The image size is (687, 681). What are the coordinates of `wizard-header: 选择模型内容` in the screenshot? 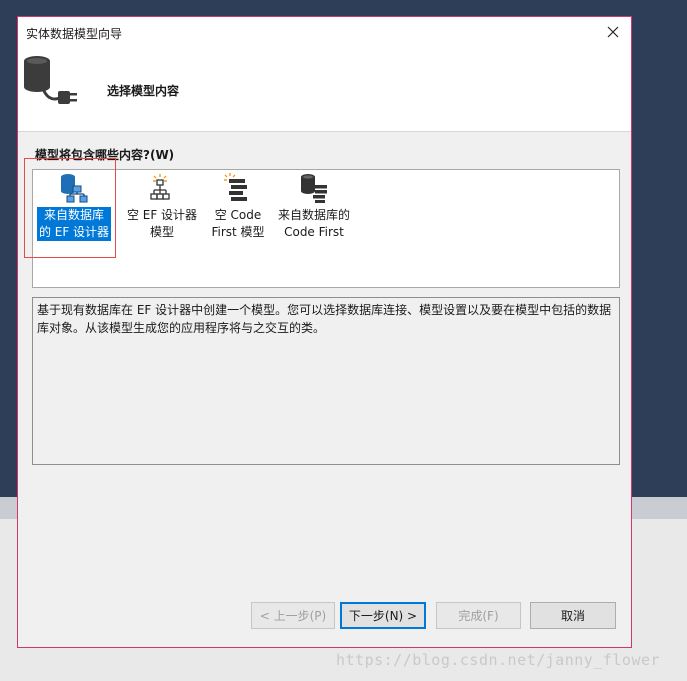 It's located at (324, 90).